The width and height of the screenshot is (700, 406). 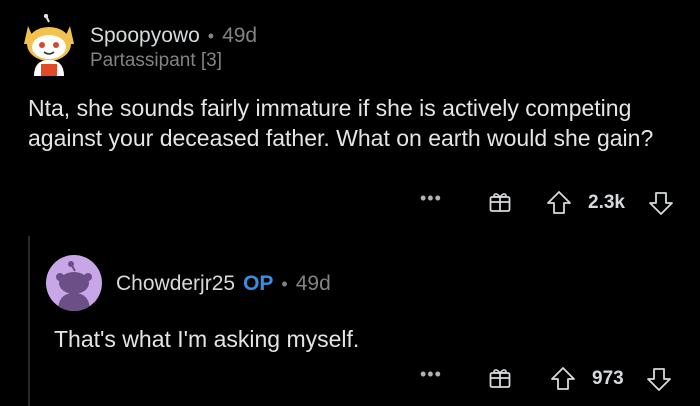 What do you see at coordinates (175, 284) in the screenshot?
I see `username: Chowderjr25` at bounding box center [175, 284].